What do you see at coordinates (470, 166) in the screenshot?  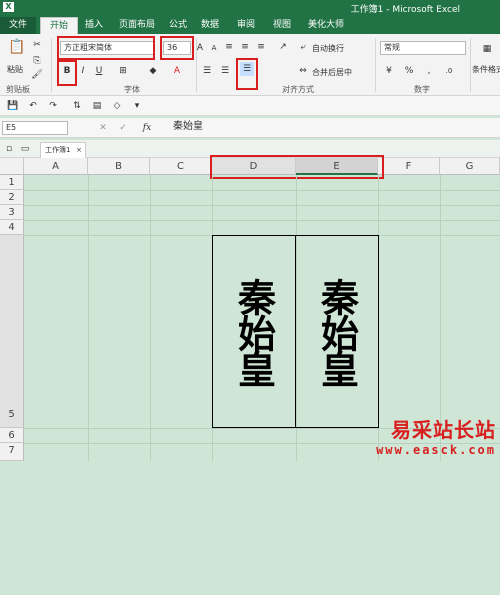 I see `col-header-g: G` at bounding box center [470, 166].